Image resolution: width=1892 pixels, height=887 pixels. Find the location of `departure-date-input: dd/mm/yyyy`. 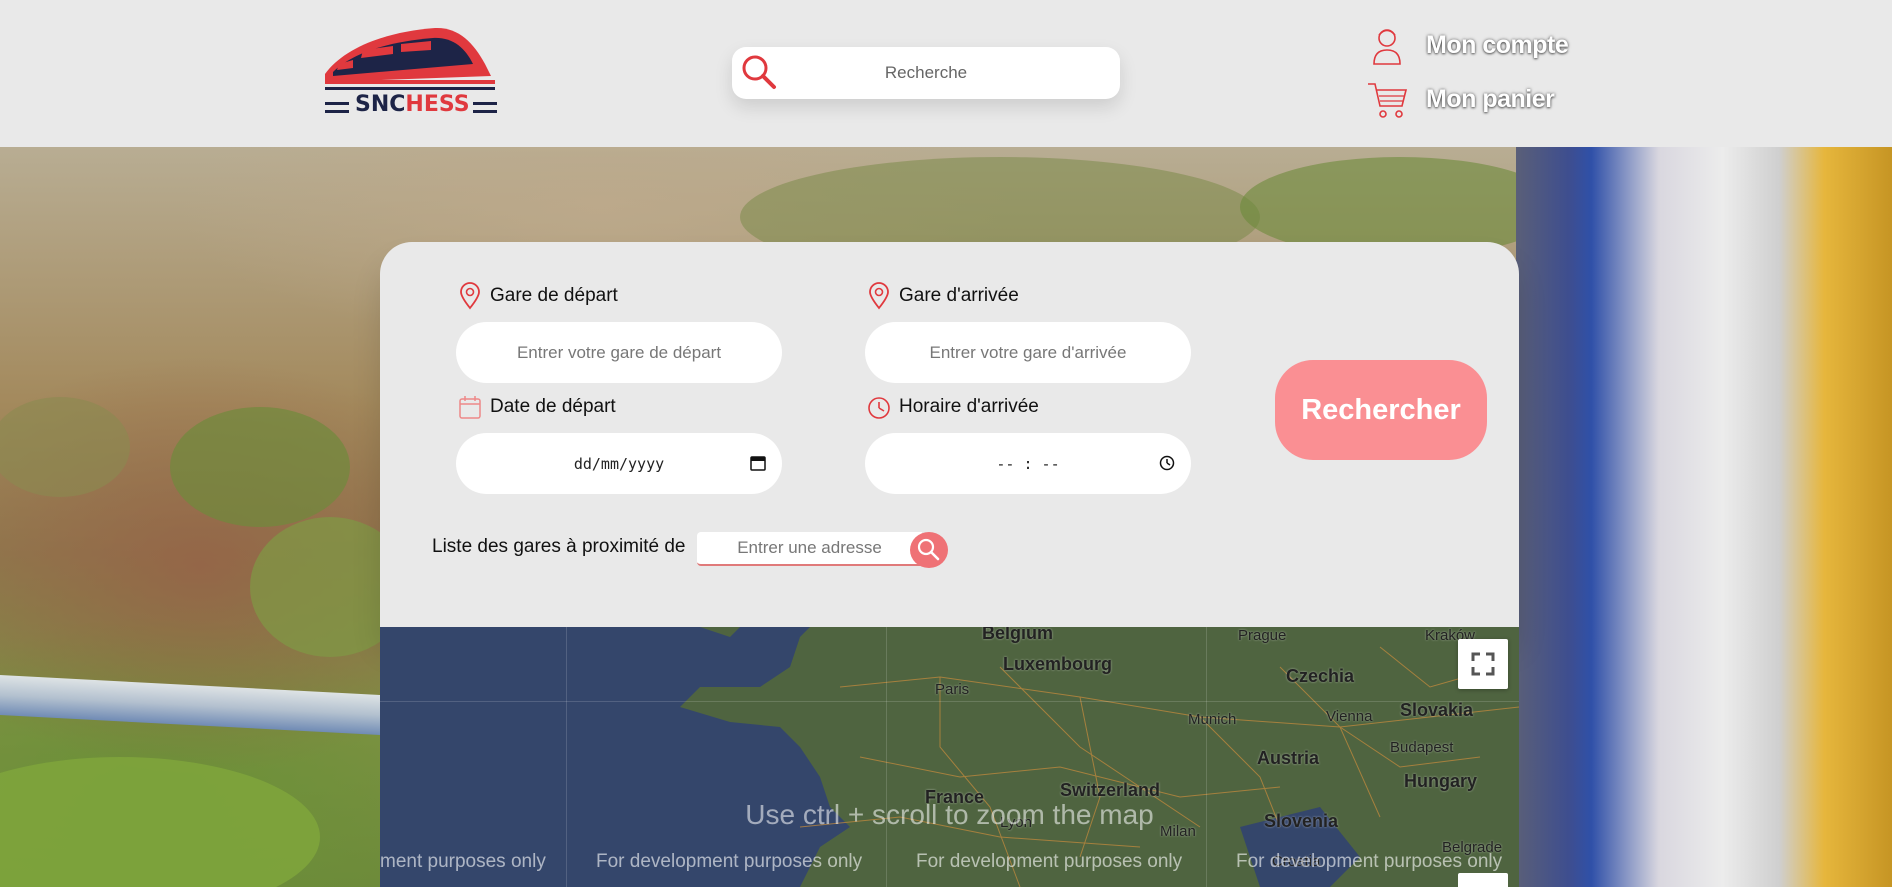

departure-date-input: dd/mm/yyyy is located at coordinates (619, 463).